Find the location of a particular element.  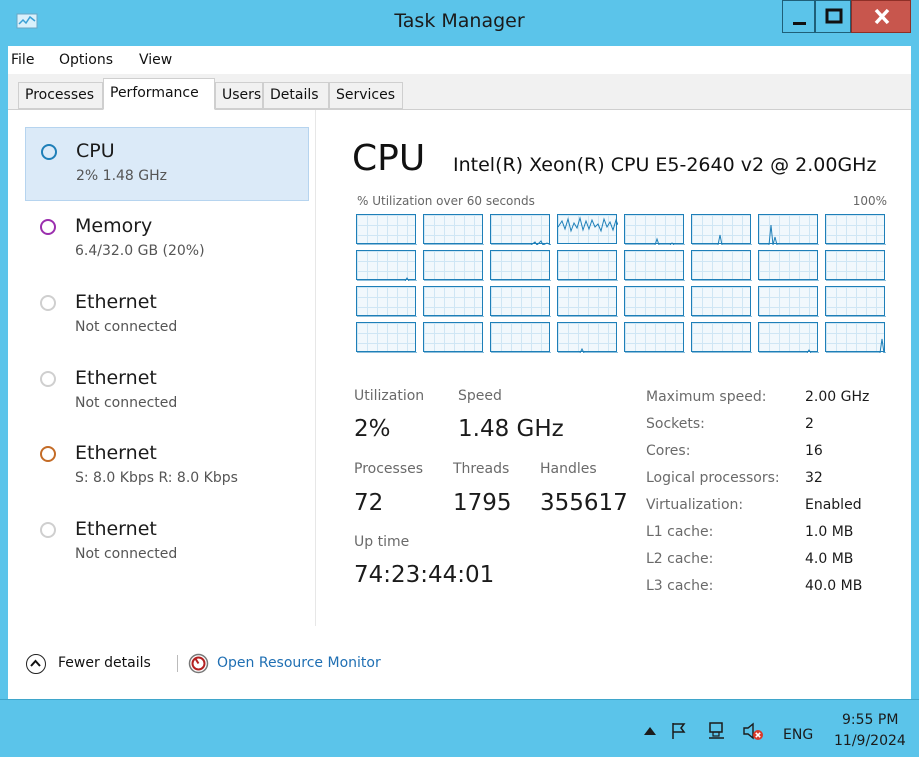

clock-date: 11/9/2024 is located at coordinates (870, 741).